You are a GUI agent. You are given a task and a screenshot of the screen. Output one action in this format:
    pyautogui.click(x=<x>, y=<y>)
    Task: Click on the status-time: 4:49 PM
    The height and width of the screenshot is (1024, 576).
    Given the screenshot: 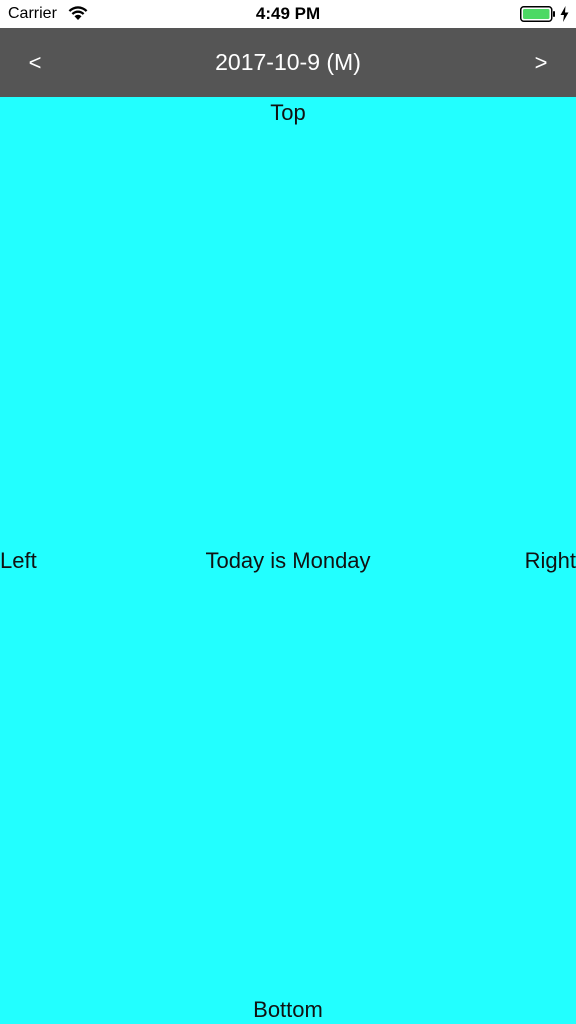 What is the action you would take?
    pyautogui.click(x=288, y=13)
    